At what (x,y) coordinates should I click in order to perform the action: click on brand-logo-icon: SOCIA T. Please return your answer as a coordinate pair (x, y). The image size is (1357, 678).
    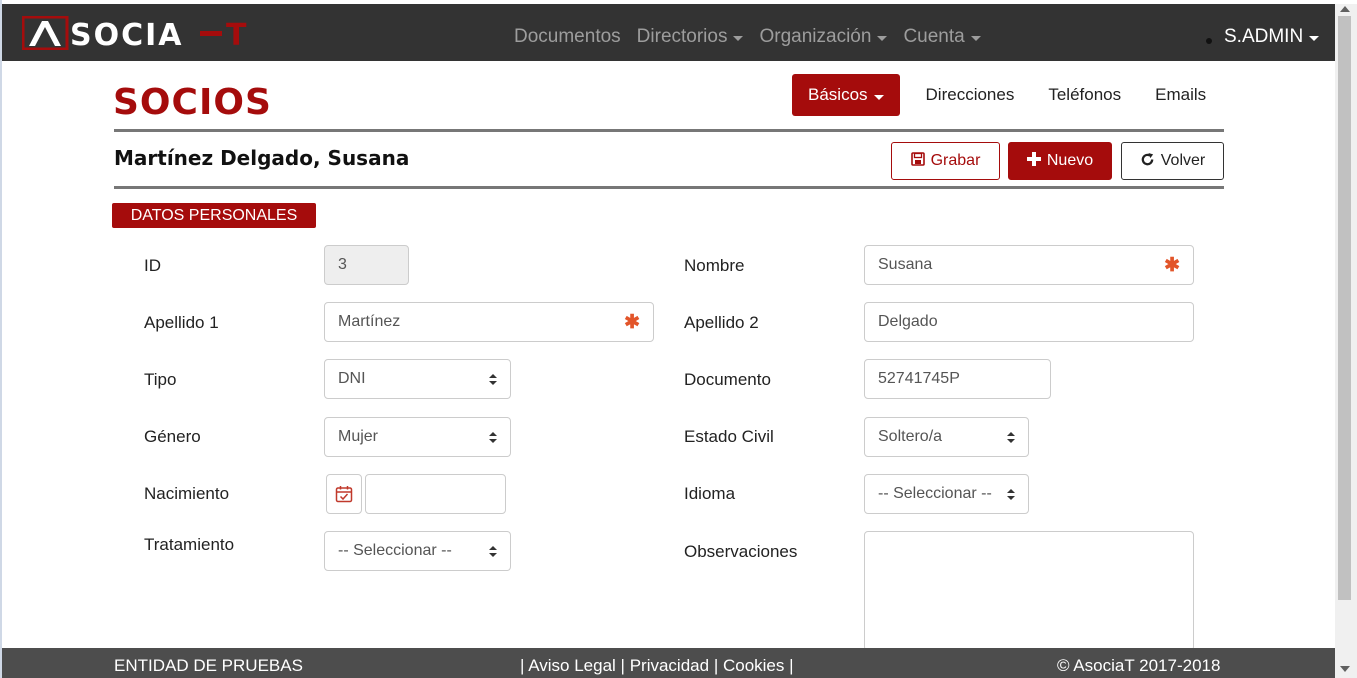
    Looking at the image, I should click on (134, 34).